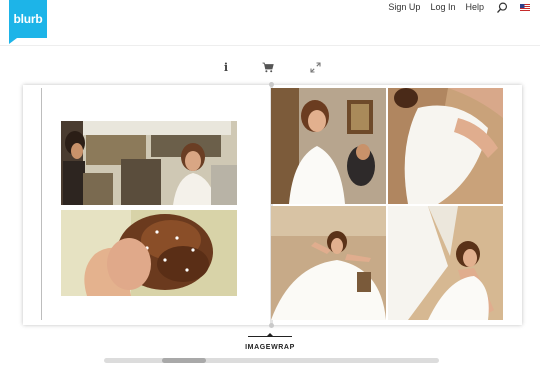  What do you see at coordinates (28, 22) in the screenshot?
I see `blurb-logo: blurb` at bounding box center [28, 22].